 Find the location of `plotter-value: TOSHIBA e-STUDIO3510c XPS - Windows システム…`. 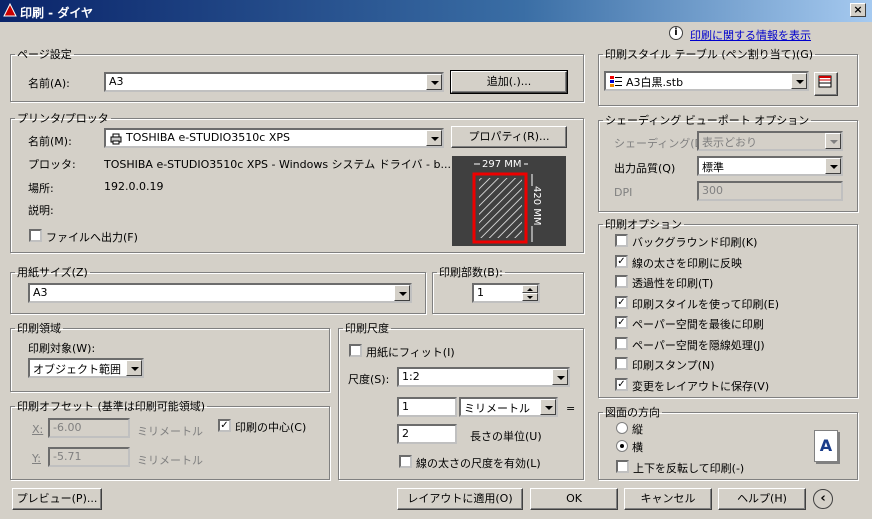

plotter-value: TOSHIBA e-STUDIO3510c XPS - Windows システム… is located at coordinates (277, 164).